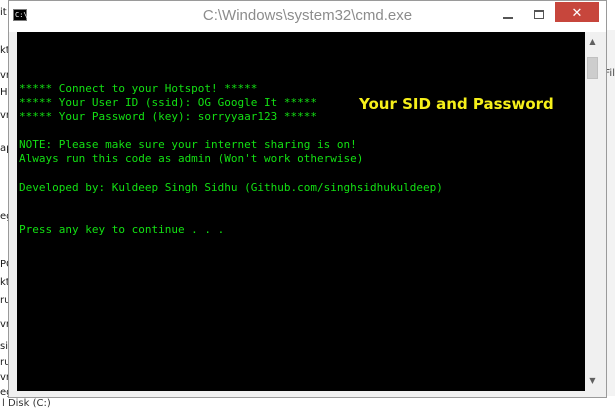 The height and width of the screenshot is (409, 615). Describe the element at coordinates (456, 104) in the screenshot. I see `sid-password-annotation: Your SID and Password` at that location.